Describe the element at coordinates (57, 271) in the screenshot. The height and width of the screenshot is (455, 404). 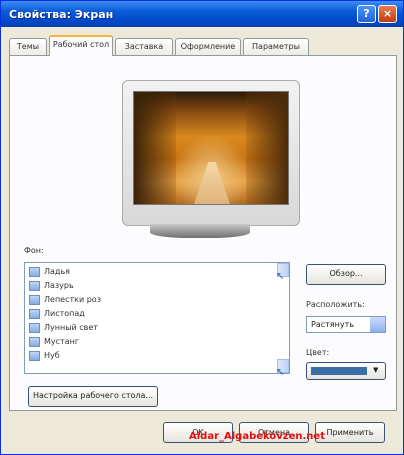
I see `list-item-label: Ладья` at that location.